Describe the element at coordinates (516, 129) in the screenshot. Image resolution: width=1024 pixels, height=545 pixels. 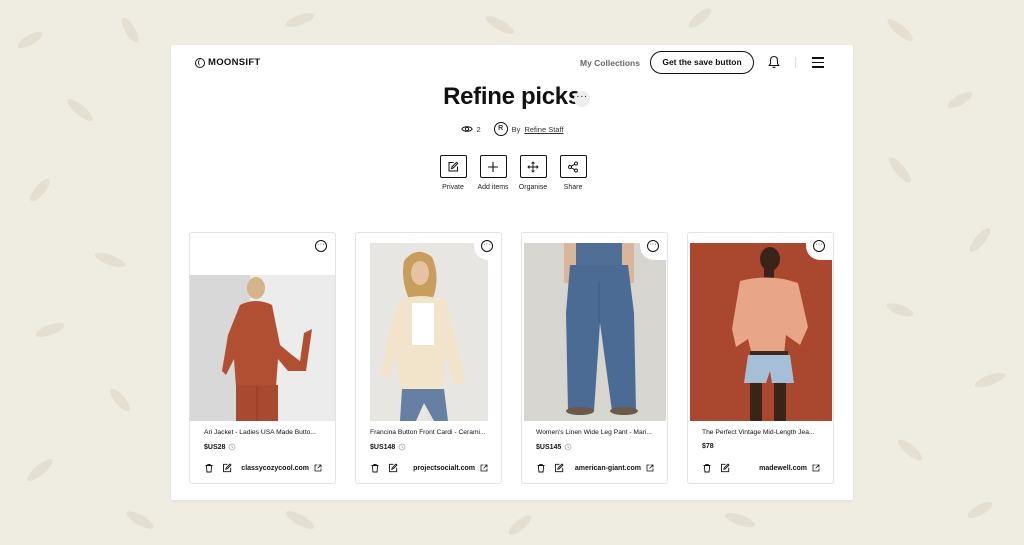
I see `by-label: By` at that location.